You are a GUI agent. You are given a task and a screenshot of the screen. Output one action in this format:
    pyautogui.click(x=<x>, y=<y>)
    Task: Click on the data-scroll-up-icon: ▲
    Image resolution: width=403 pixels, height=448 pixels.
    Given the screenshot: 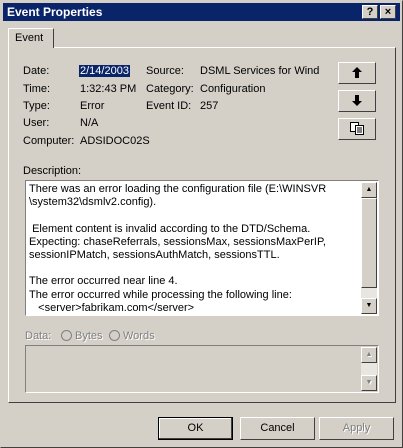 What is the action you would take?
    pyautogui.click(x=369, y=354)
    